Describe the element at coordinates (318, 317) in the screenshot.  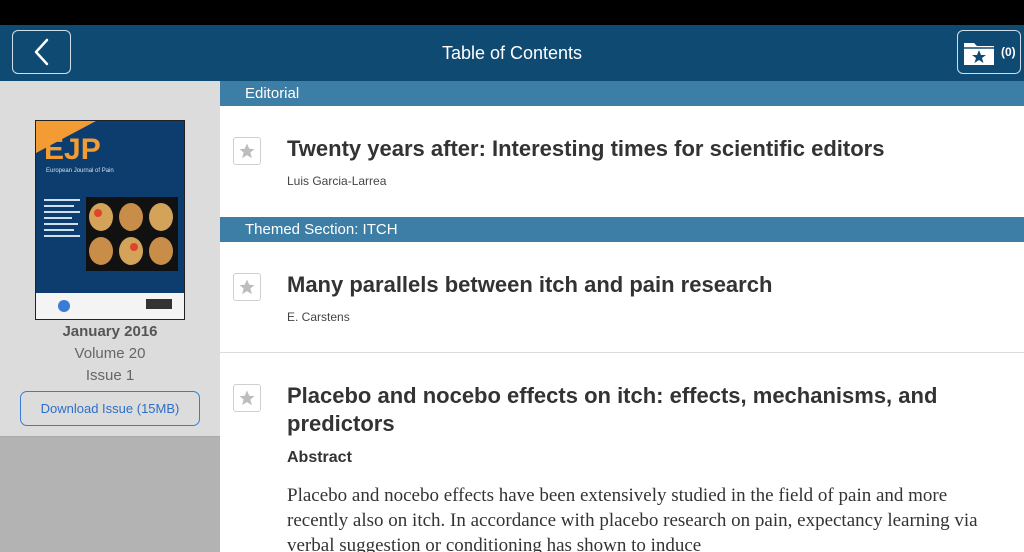
I see `article-author: E. Carstens` at that location.